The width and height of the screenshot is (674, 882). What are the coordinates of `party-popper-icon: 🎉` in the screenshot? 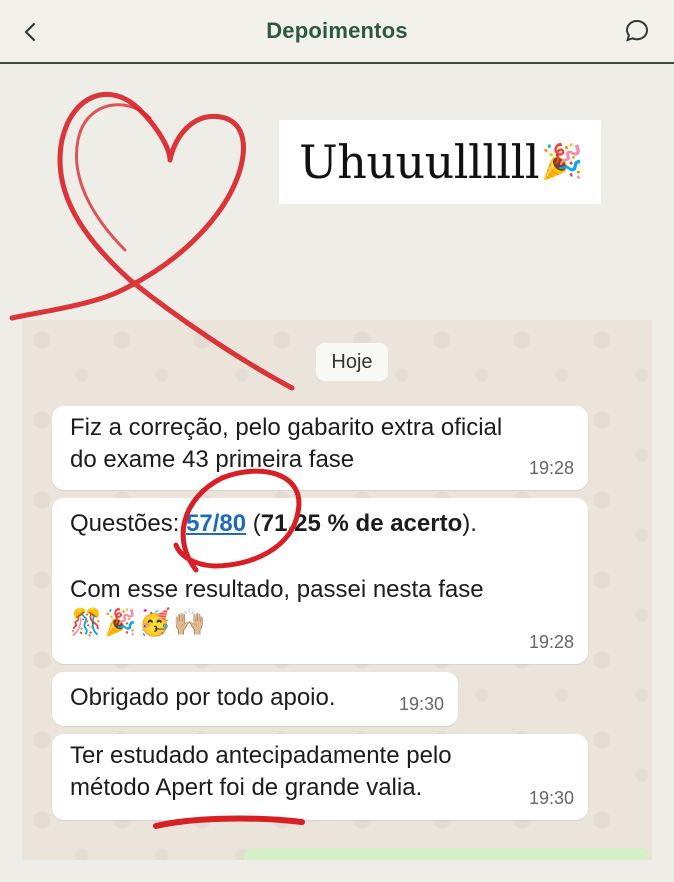 It's located at (562, 162).